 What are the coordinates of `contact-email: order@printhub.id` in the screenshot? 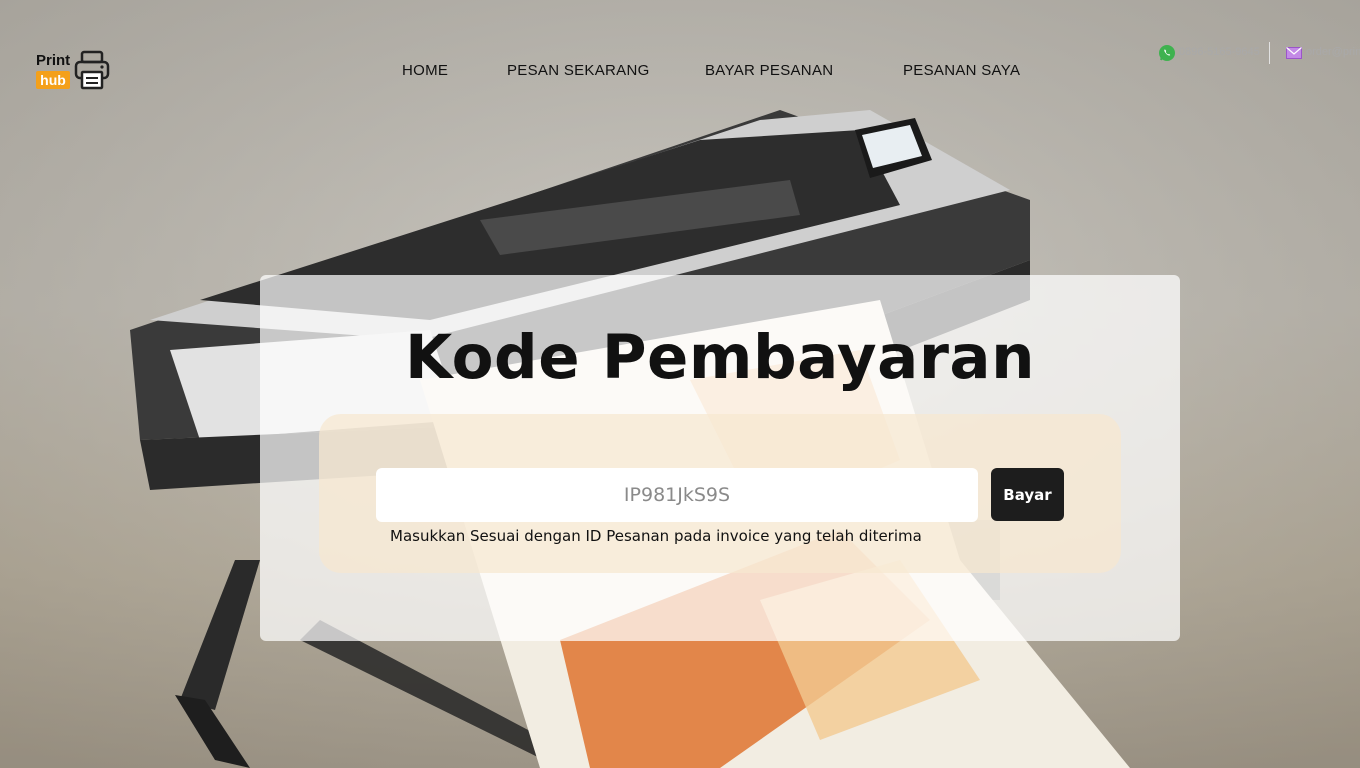 It's located at (1333, 52).